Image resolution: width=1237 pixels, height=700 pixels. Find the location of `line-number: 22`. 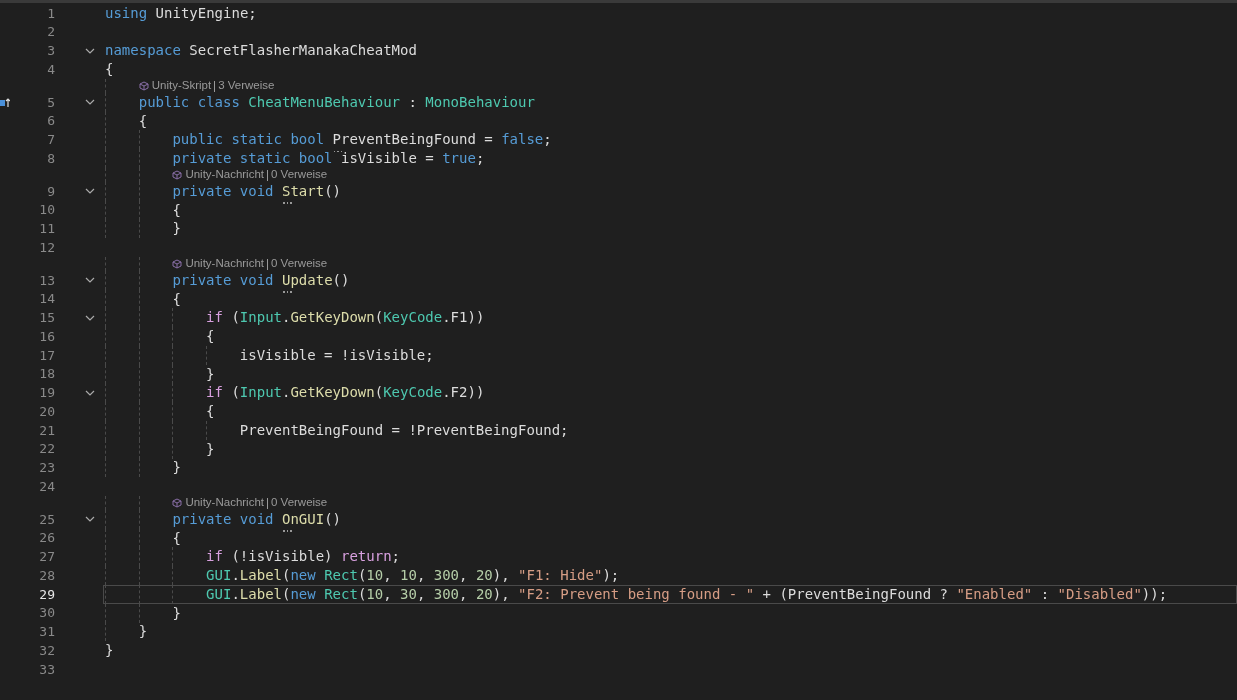

line-number: 22 is located at coordinates (46, 449).